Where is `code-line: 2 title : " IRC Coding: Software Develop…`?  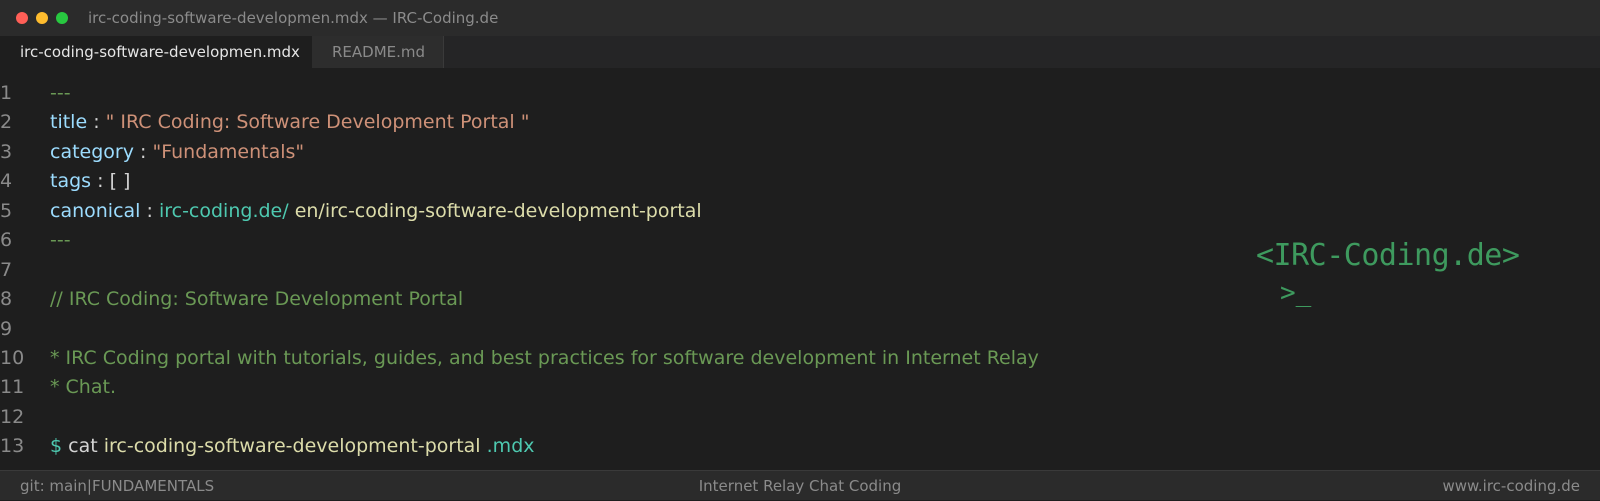
code-line: 2 title : " IRC Coding: Software Develop… is located at coordinates (615, 122).